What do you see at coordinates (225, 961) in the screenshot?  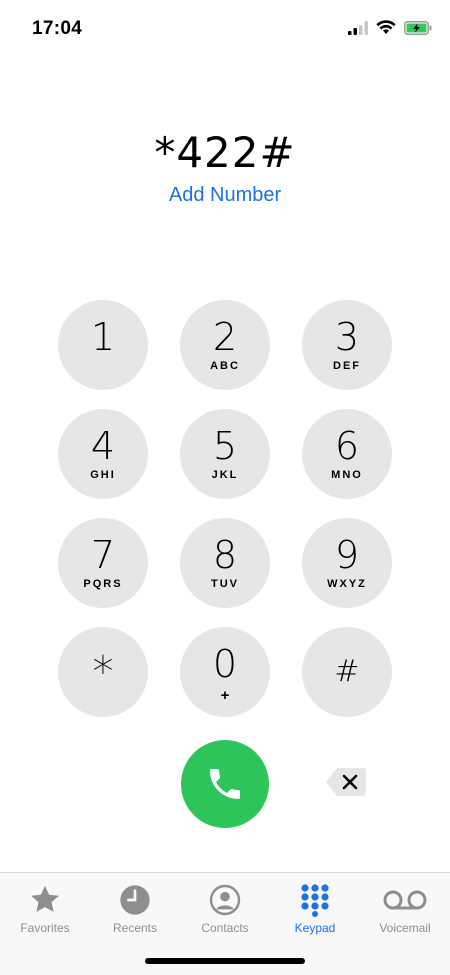 I see `home-indicator` at bounding box center [225, 961].